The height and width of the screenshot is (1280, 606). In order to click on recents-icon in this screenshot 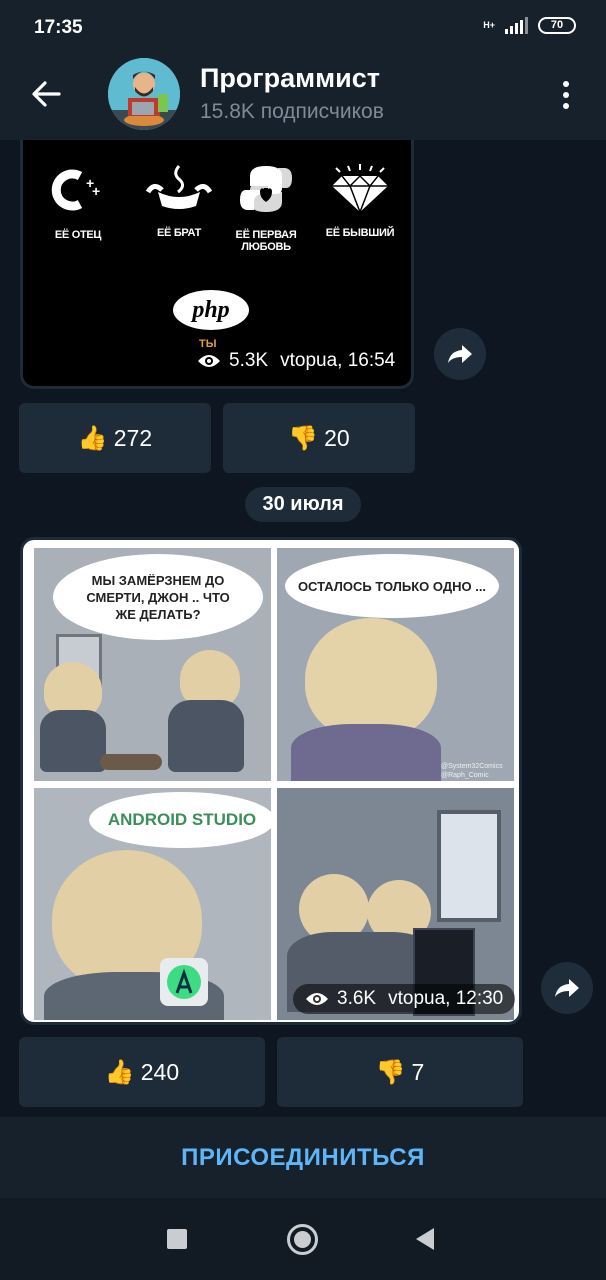, I will do `click(177, 1239)`.